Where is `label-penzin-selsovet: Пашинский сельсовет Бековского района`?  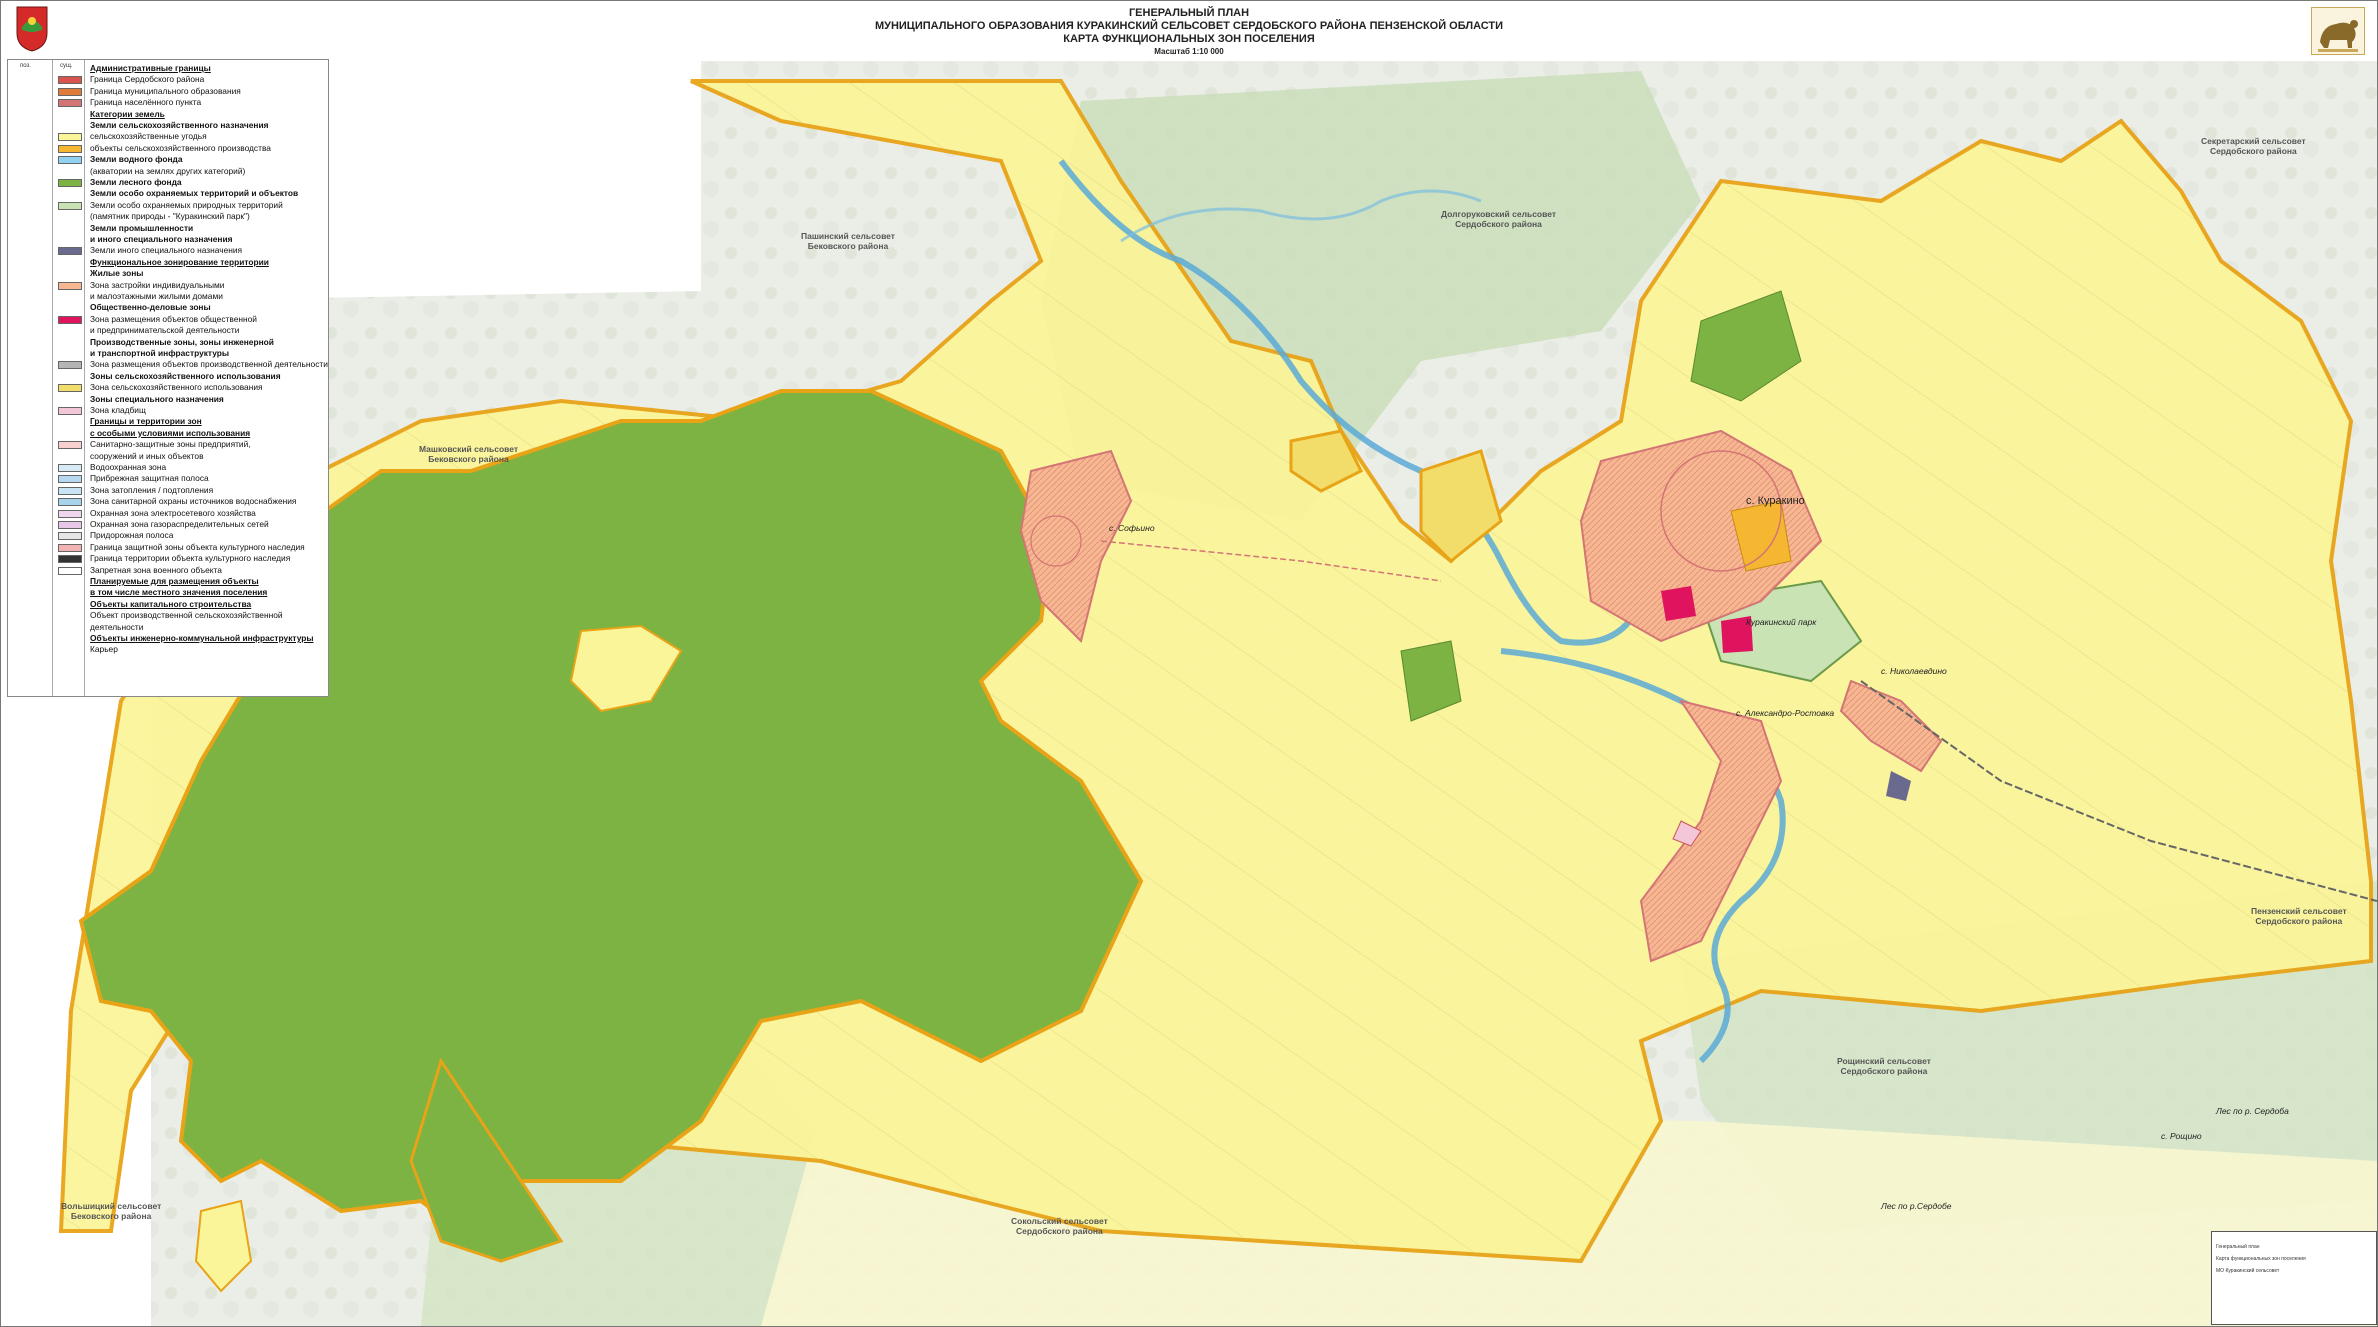 label-penzin-selsovet: Пашинский сельсовет Бековского района is located at coordinates (848, 241).